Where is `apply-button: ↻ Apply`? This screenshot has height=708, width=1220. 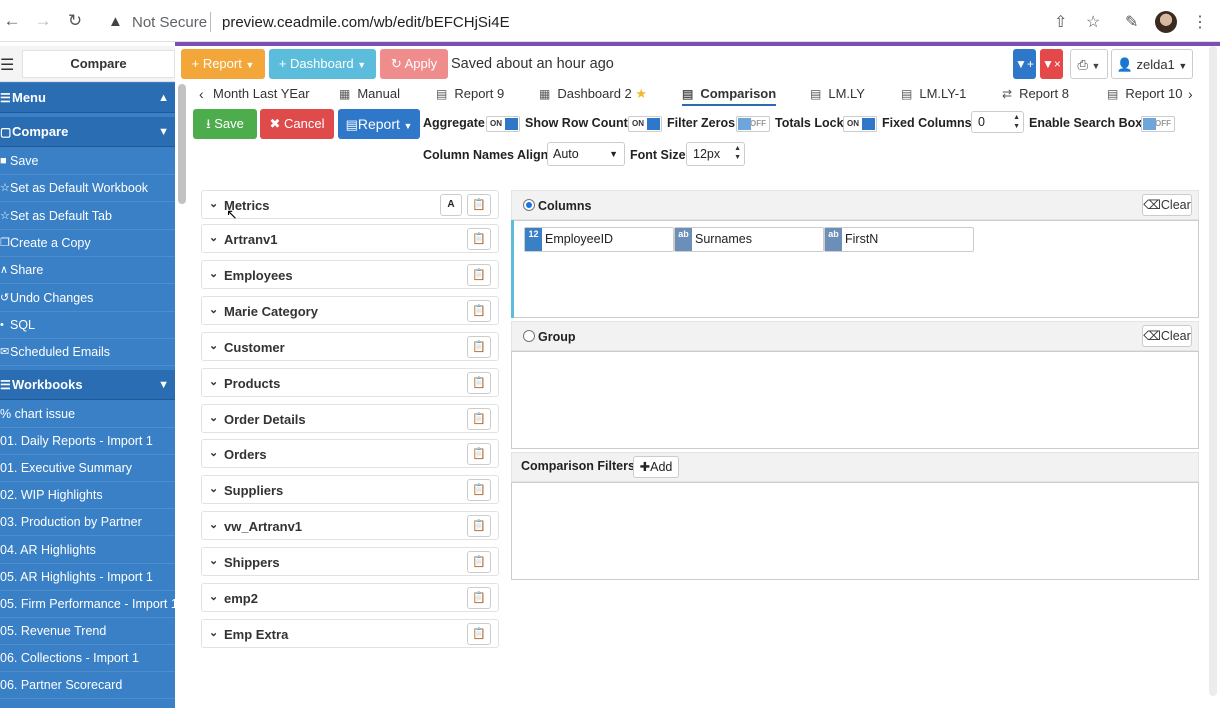
apply-button: ↻ Apply is located at coordinates (414, 64).